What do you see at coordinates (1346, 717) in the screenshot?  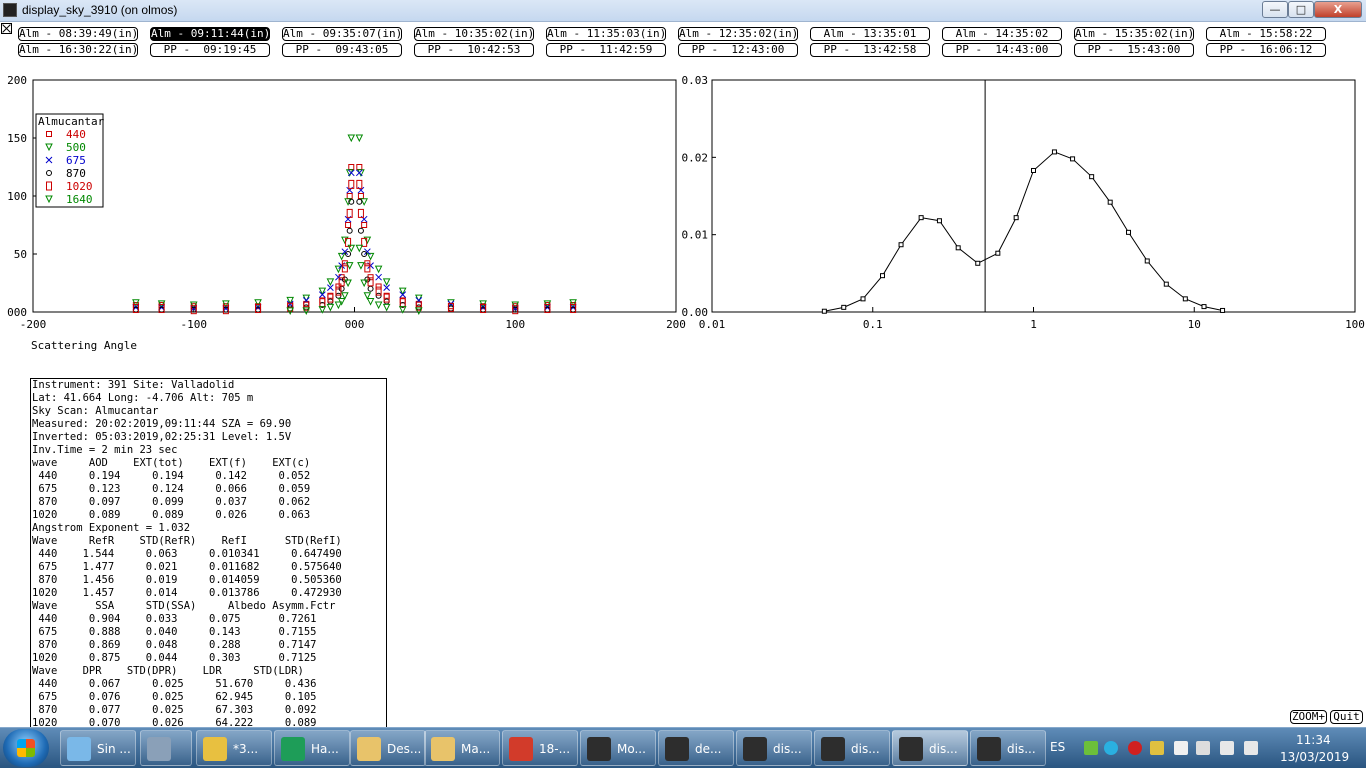 I see `quit-button: Quit` at bounding box center [1346, 717].